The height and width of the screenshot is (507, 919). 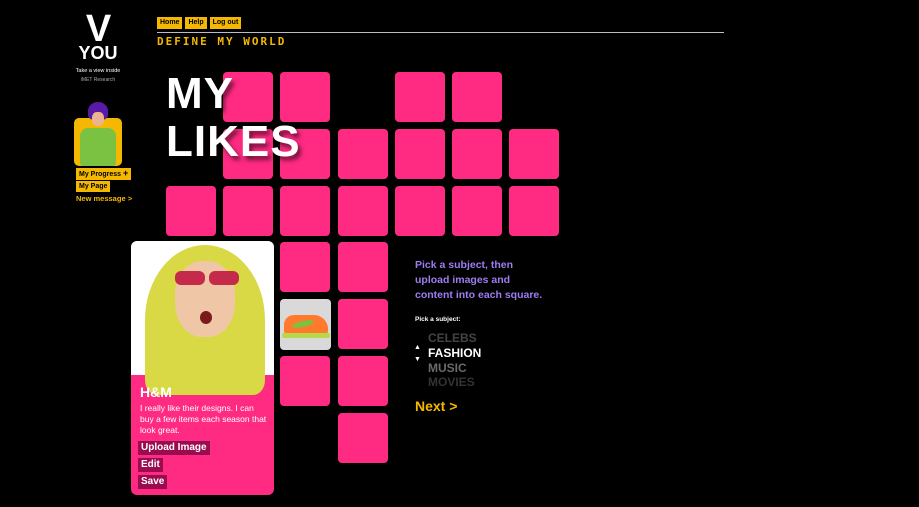 I want to click on home-button: Home, so click(x=170, y=23).